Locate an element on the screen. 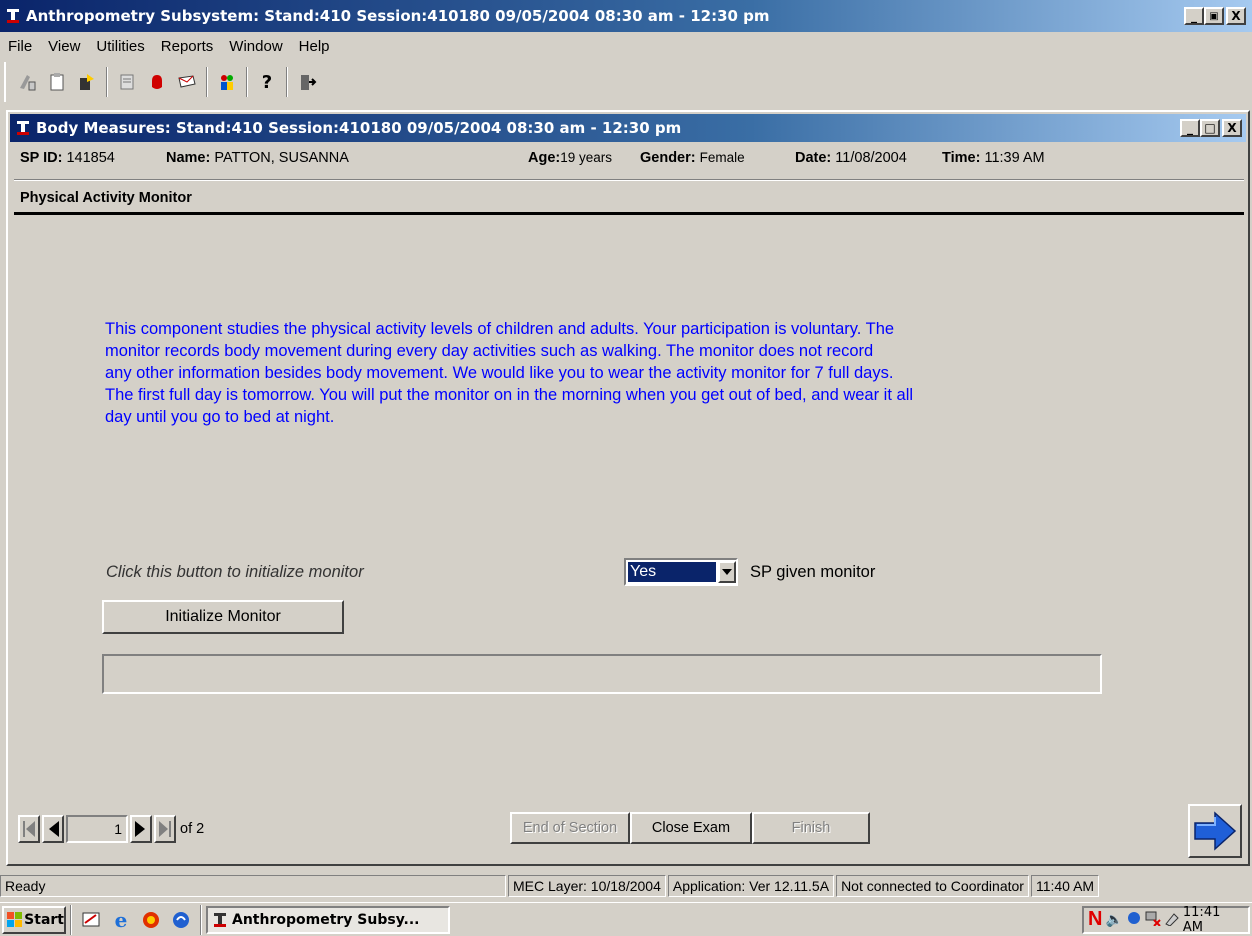 This screenshot has width=1252, height=936. clear-icon is located at coordinates (27, 82).